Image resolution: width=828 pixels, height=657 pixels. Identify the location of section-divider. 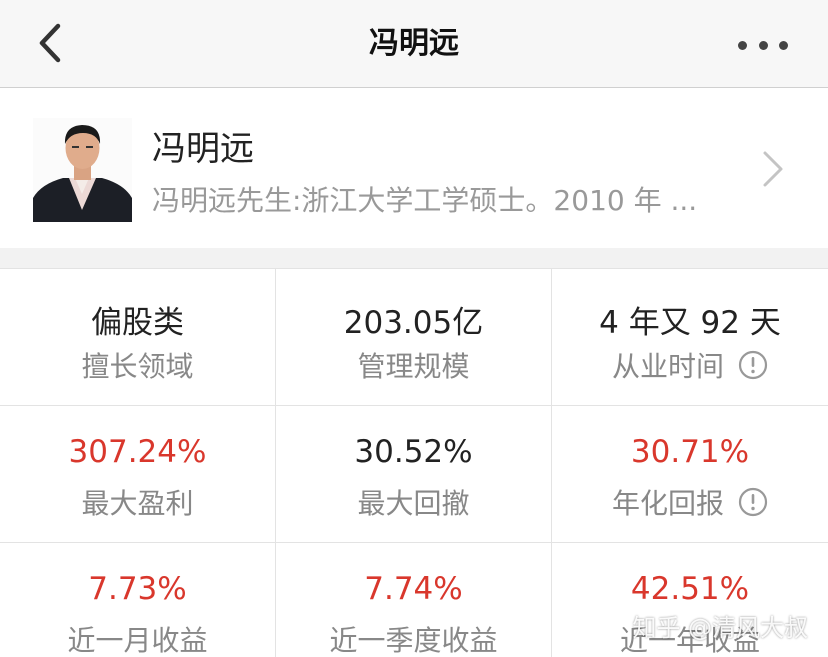
(414, 258).